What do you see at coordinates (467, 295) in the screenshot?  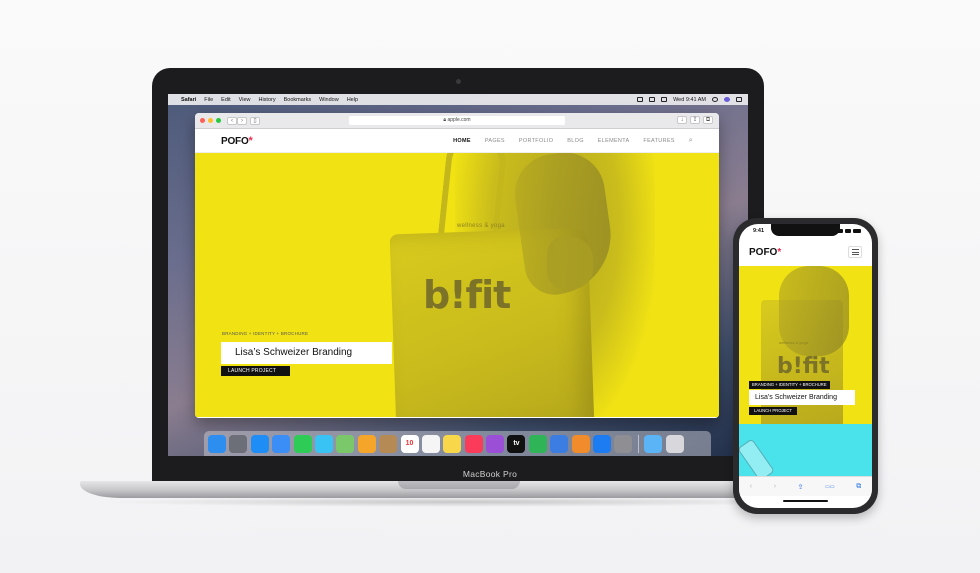 I see `bag-brand: b!fit` at bounding box center [467, 295].